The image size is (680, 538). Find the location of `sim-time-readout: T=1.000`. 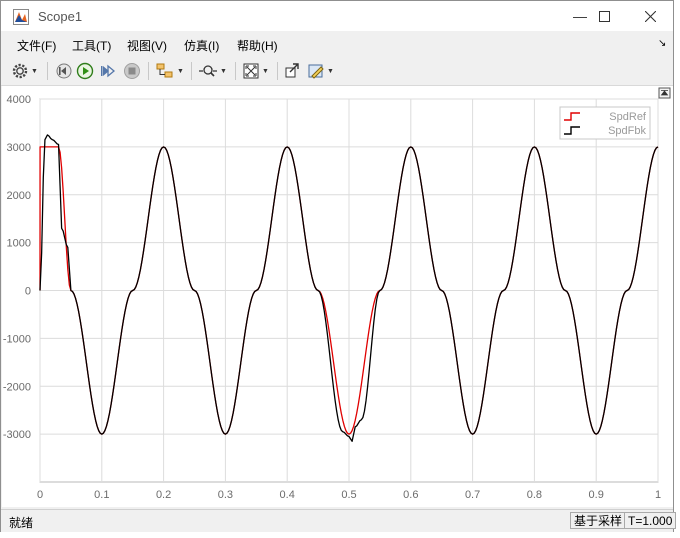

sim-time-readout: T=1.000 is located at coordinates (650, 520).